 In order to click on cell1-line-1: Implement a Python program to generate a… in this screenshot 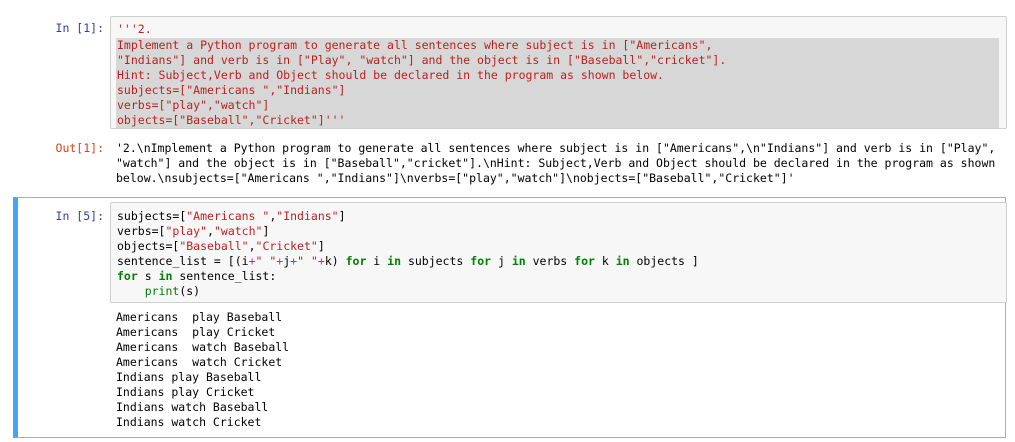, I will do `click(415, 45)`.